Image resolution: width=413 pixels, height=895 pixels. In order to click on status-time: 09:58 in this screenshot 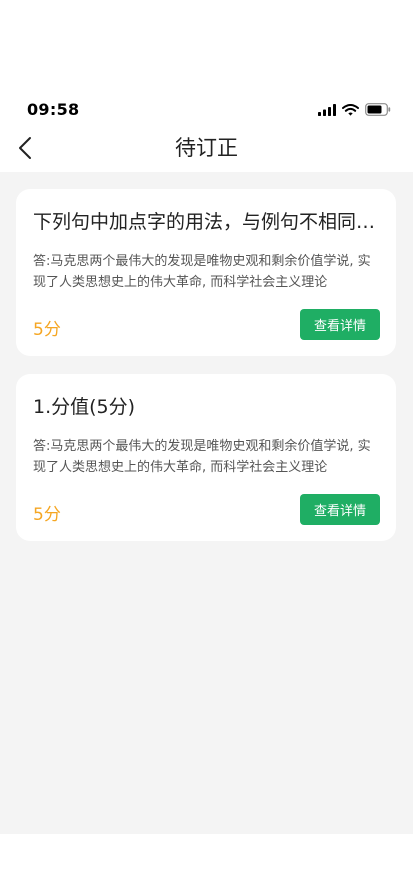, I will do `click(53, 109)`.